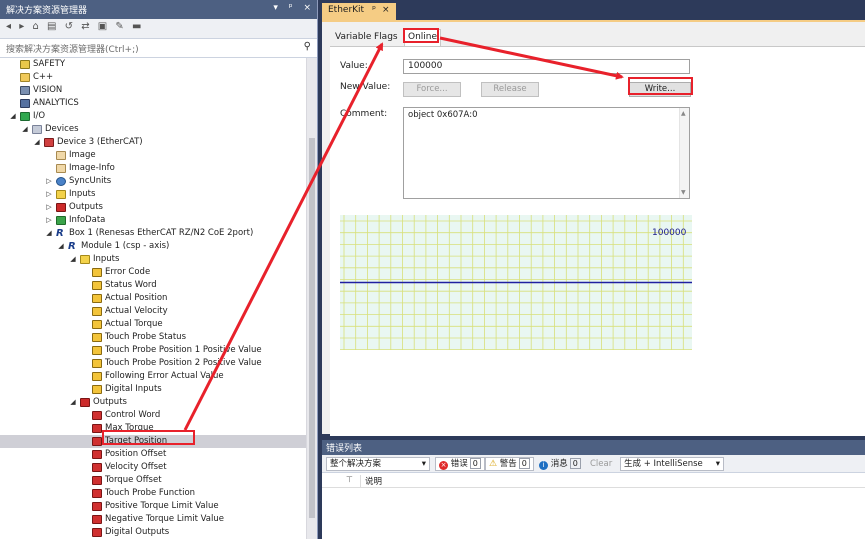  What do you see at coordinates (158, 48) in the screenshot?
I see `solution-search-input: 搜索解决方案资源管理器(Ctrl+;) ⚲` at bounding box center [158, 48].